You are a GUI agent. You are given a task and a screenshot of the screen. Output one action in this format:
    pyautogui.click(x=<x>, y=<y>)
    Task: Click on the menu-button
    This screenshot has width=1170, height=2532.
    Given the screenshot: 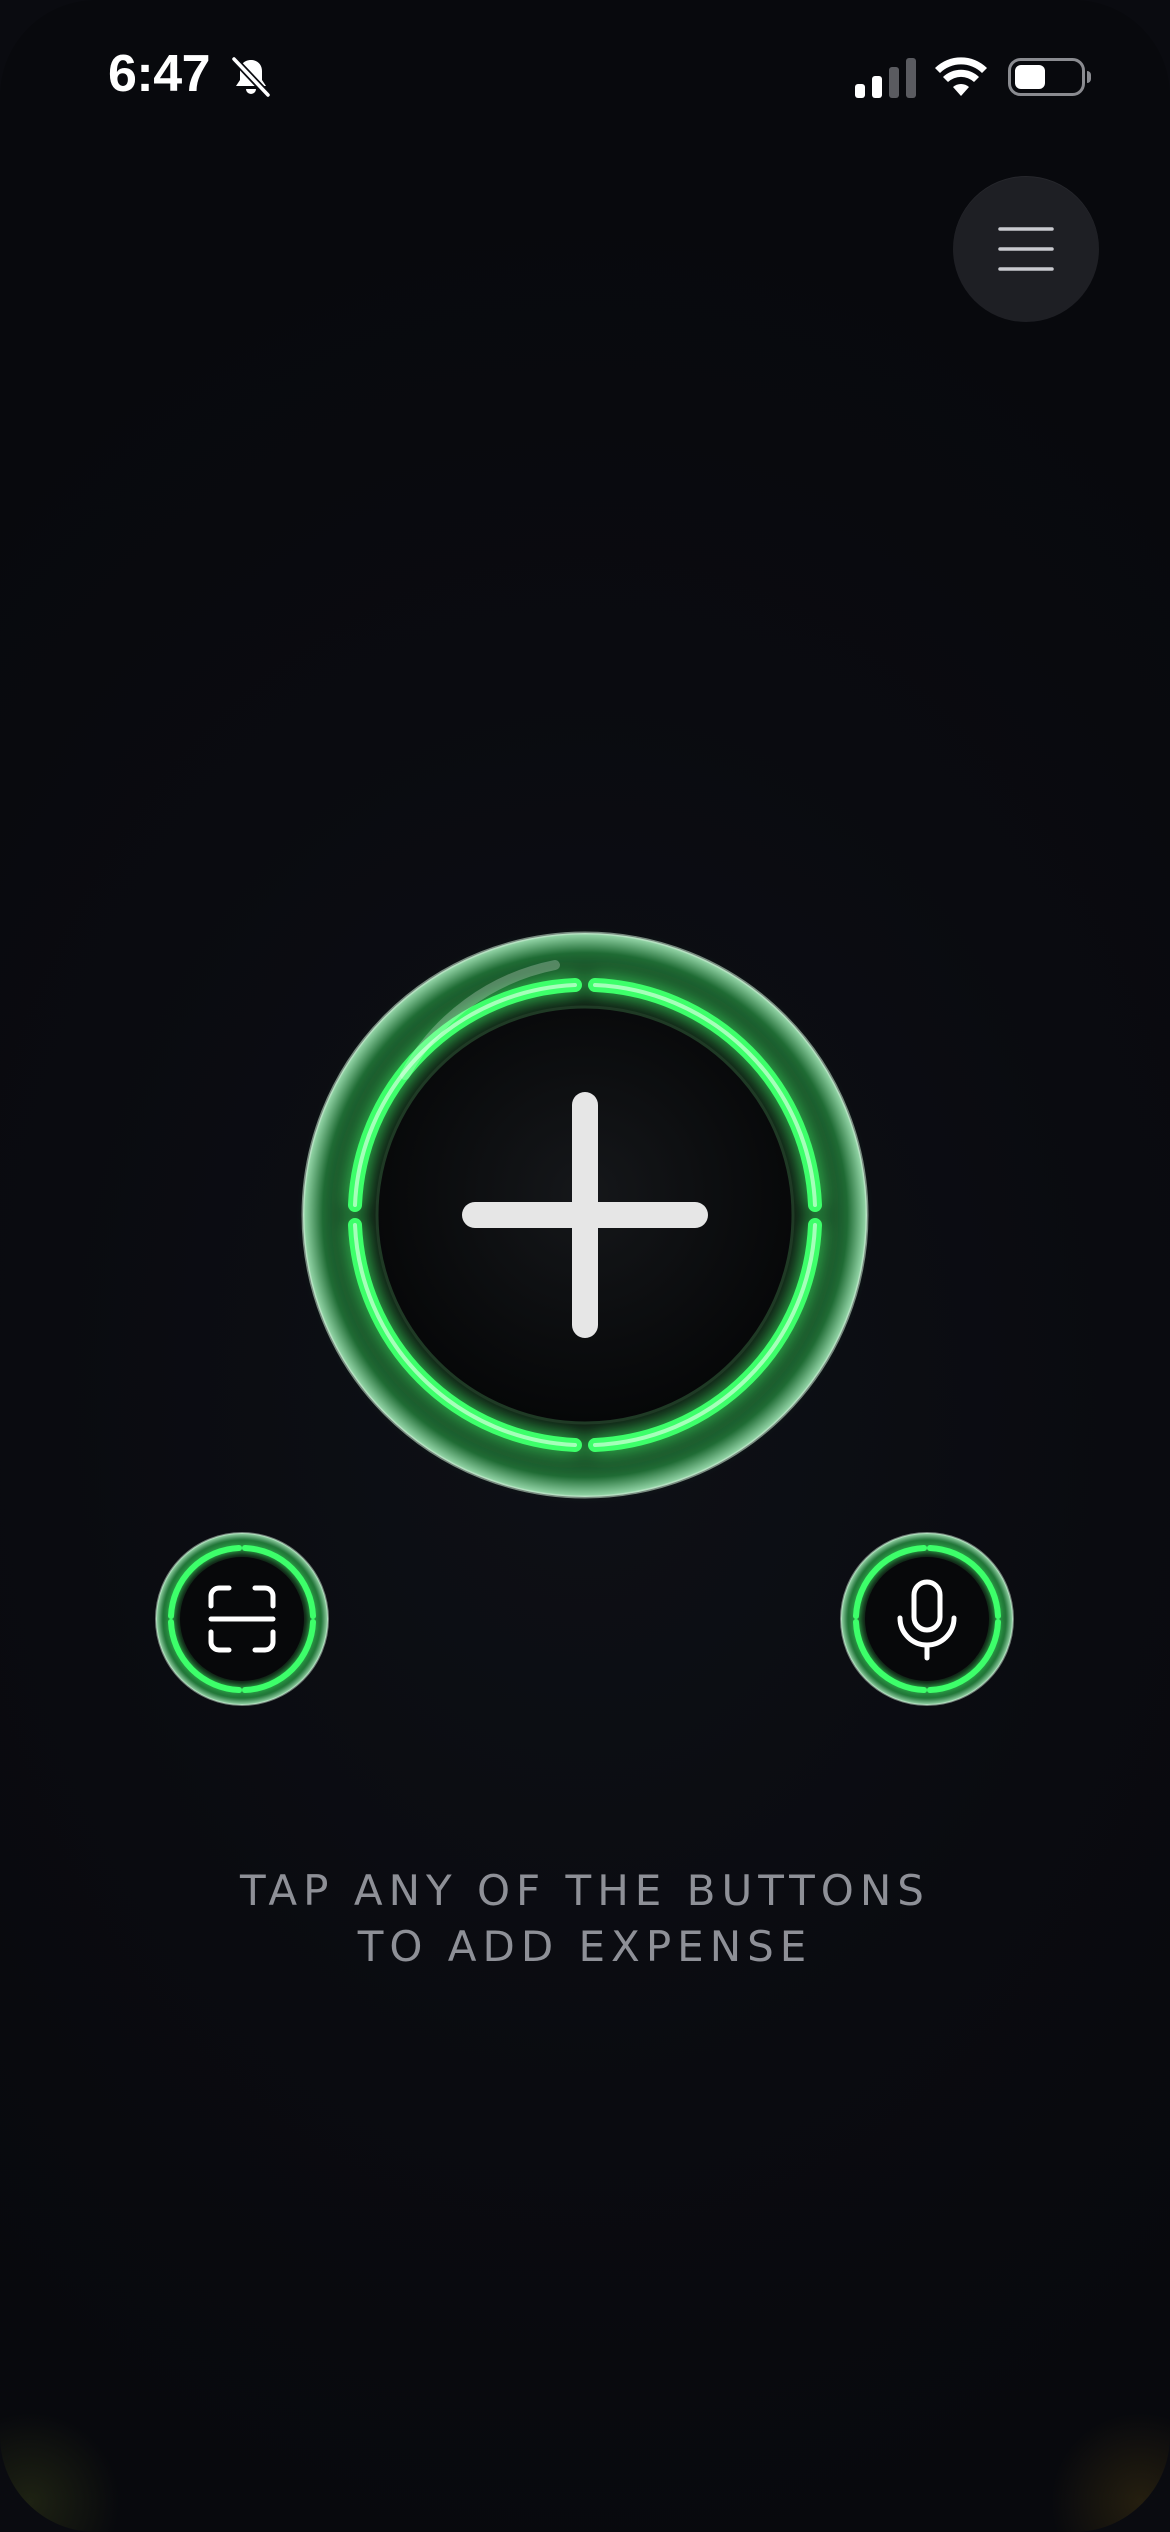 What is the action you would take?
    pyautogui.click(x=1026, y=249)
    